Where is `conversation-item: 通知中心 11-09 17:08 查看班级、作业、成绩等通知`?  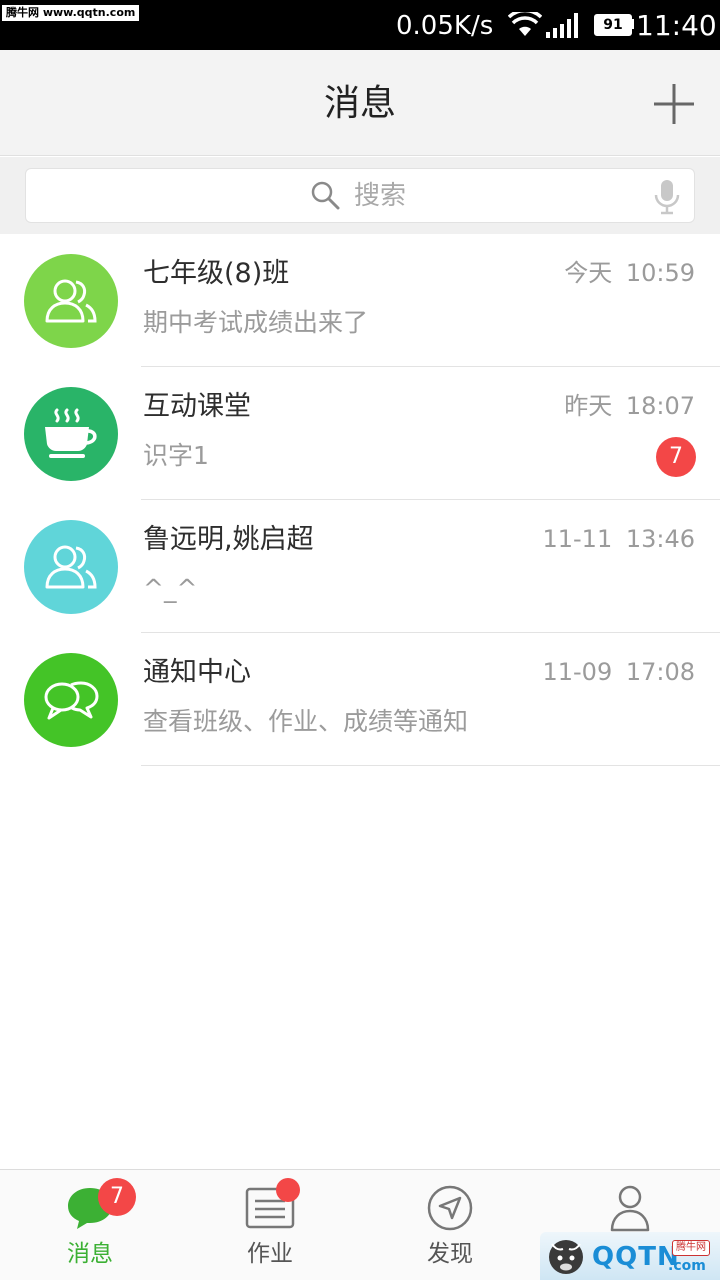
conversation-item: 通知中心 11-09 17:08 查看班级、作业、成绩等通知 is located at coordinates (360, 699).